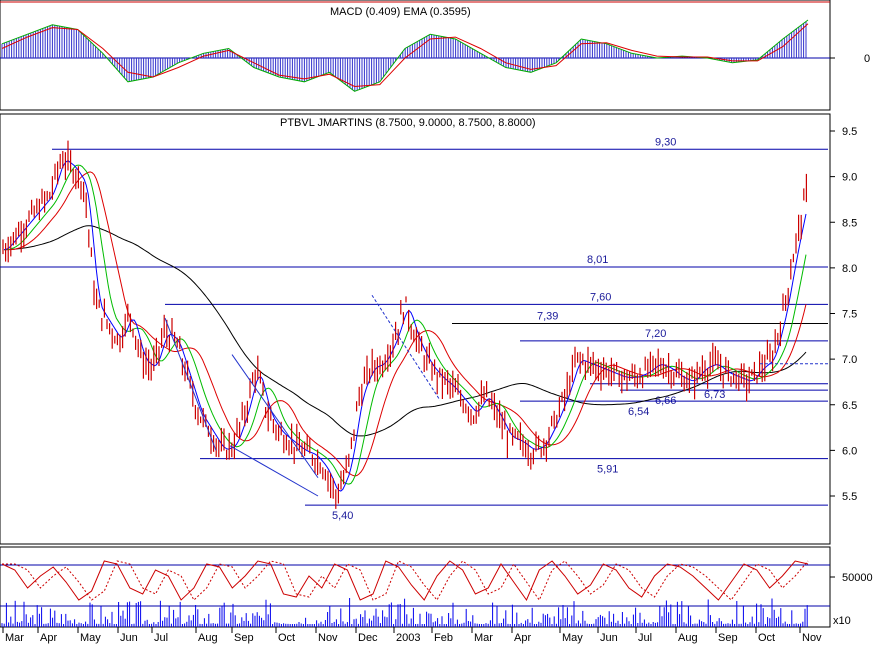  I want to click on price-tick-label: 8.0, so click(849, 269).